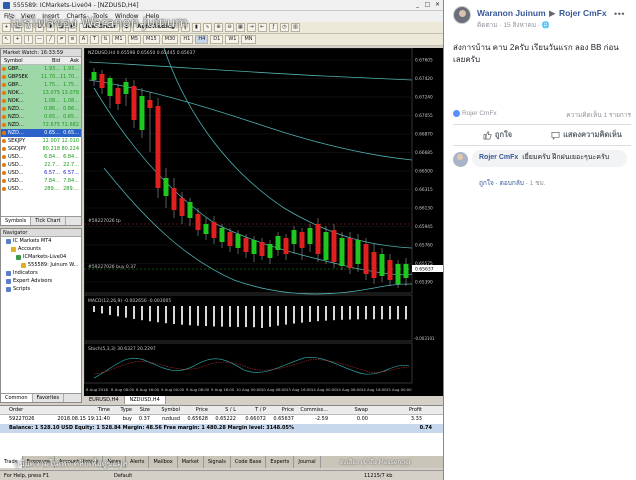 The image size is (636, 480). I want to click on navigator-item: Expert Advisors, so click(41, 281).